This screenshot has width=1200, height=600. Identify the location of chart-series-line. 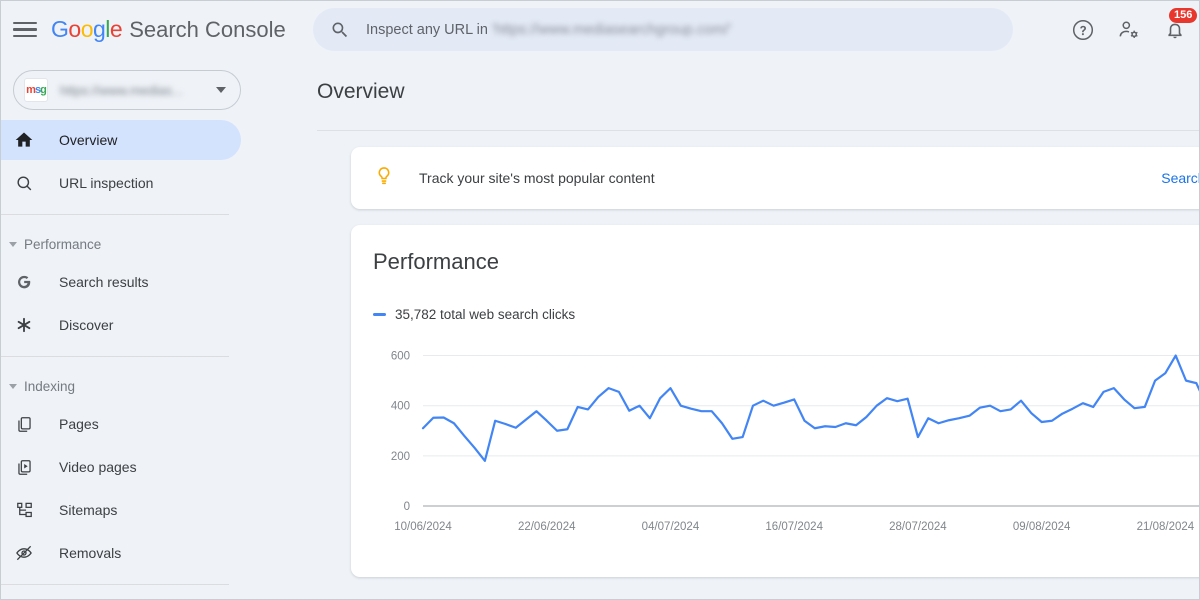
(810, 408).